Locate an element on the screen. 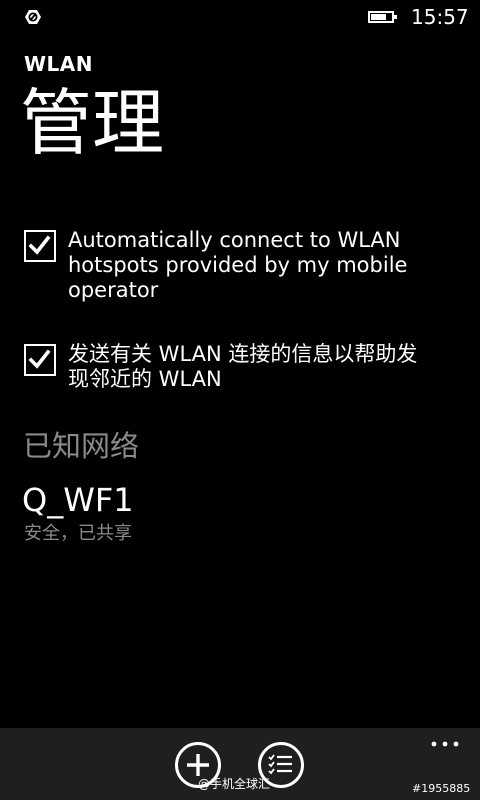 The width and height of the screenshot is (480, 800). send-info-checkbox is located at coordinates (40, 360).